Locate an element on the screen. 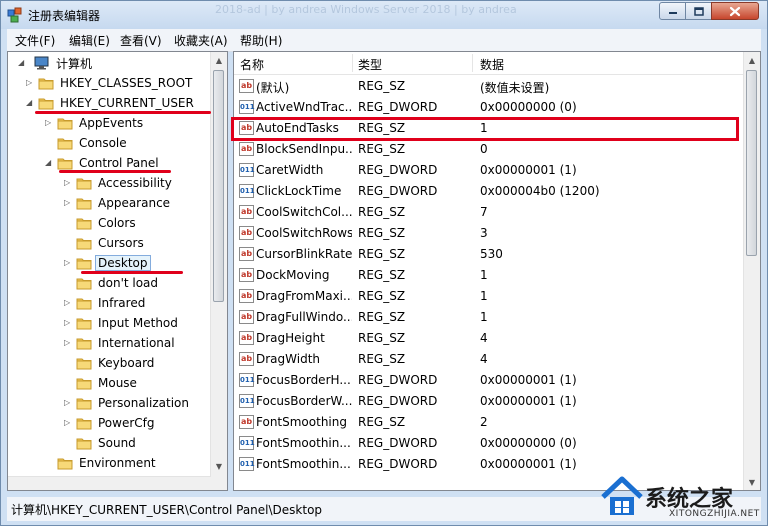  tree-item: Mouse is located at coordinates (107, 383).